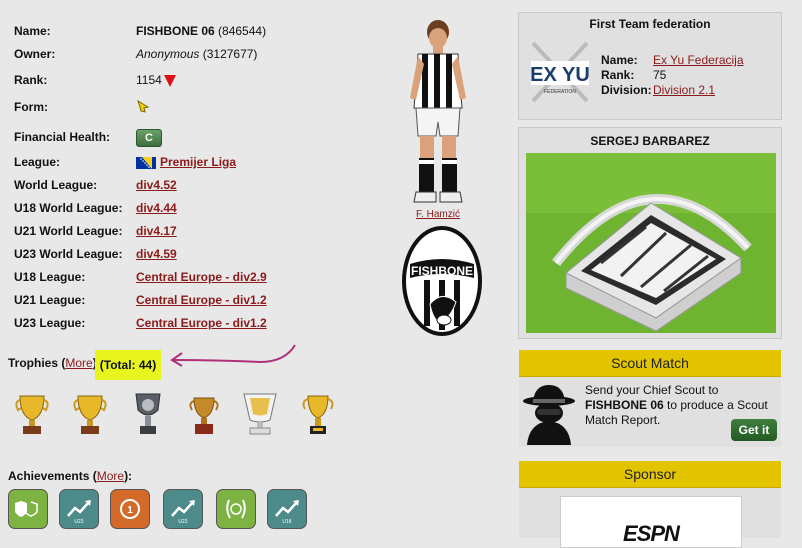  What do you see at coordinates (143, 106) in the screenshot?
I see `arrow-down-left-icon` at bounding box center [143, 106].